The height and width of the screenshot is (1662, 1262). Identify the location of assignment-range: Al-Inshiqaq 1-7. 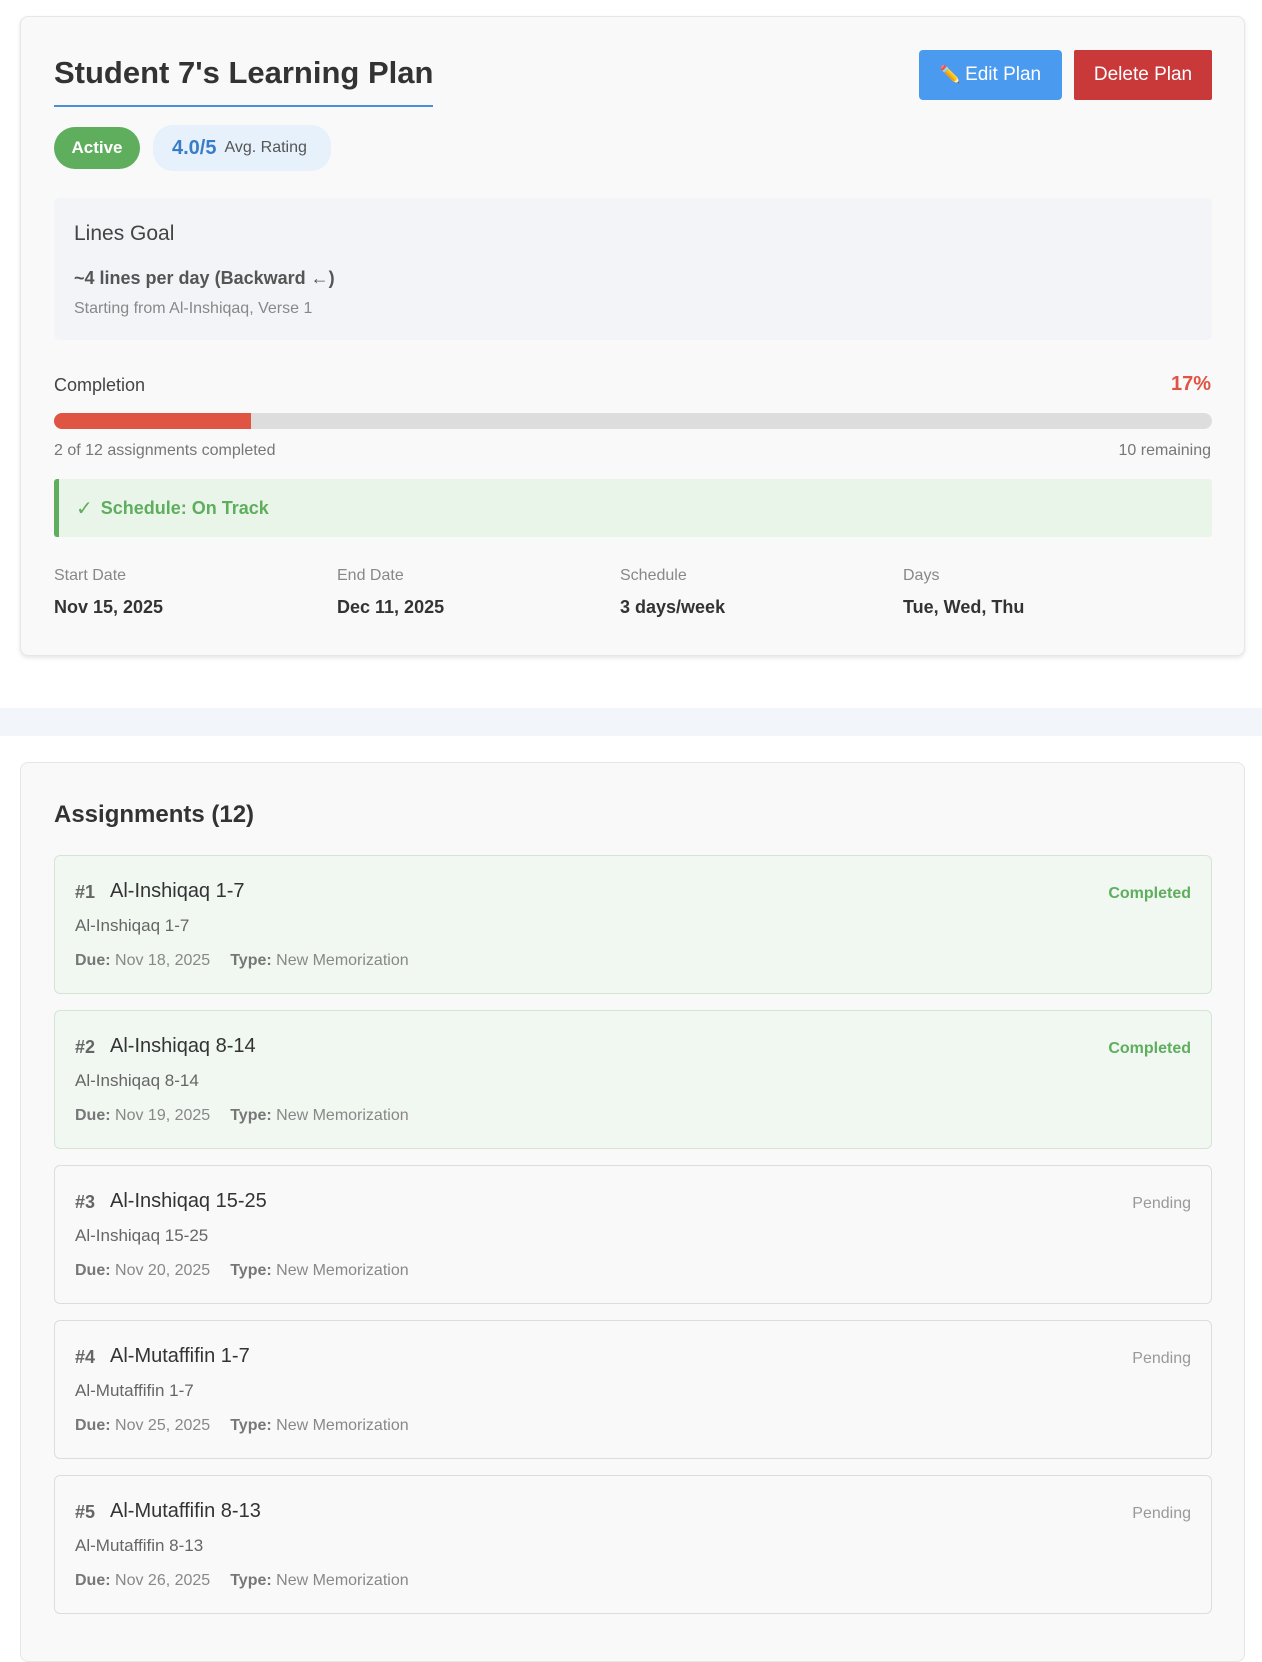
(132, 925).